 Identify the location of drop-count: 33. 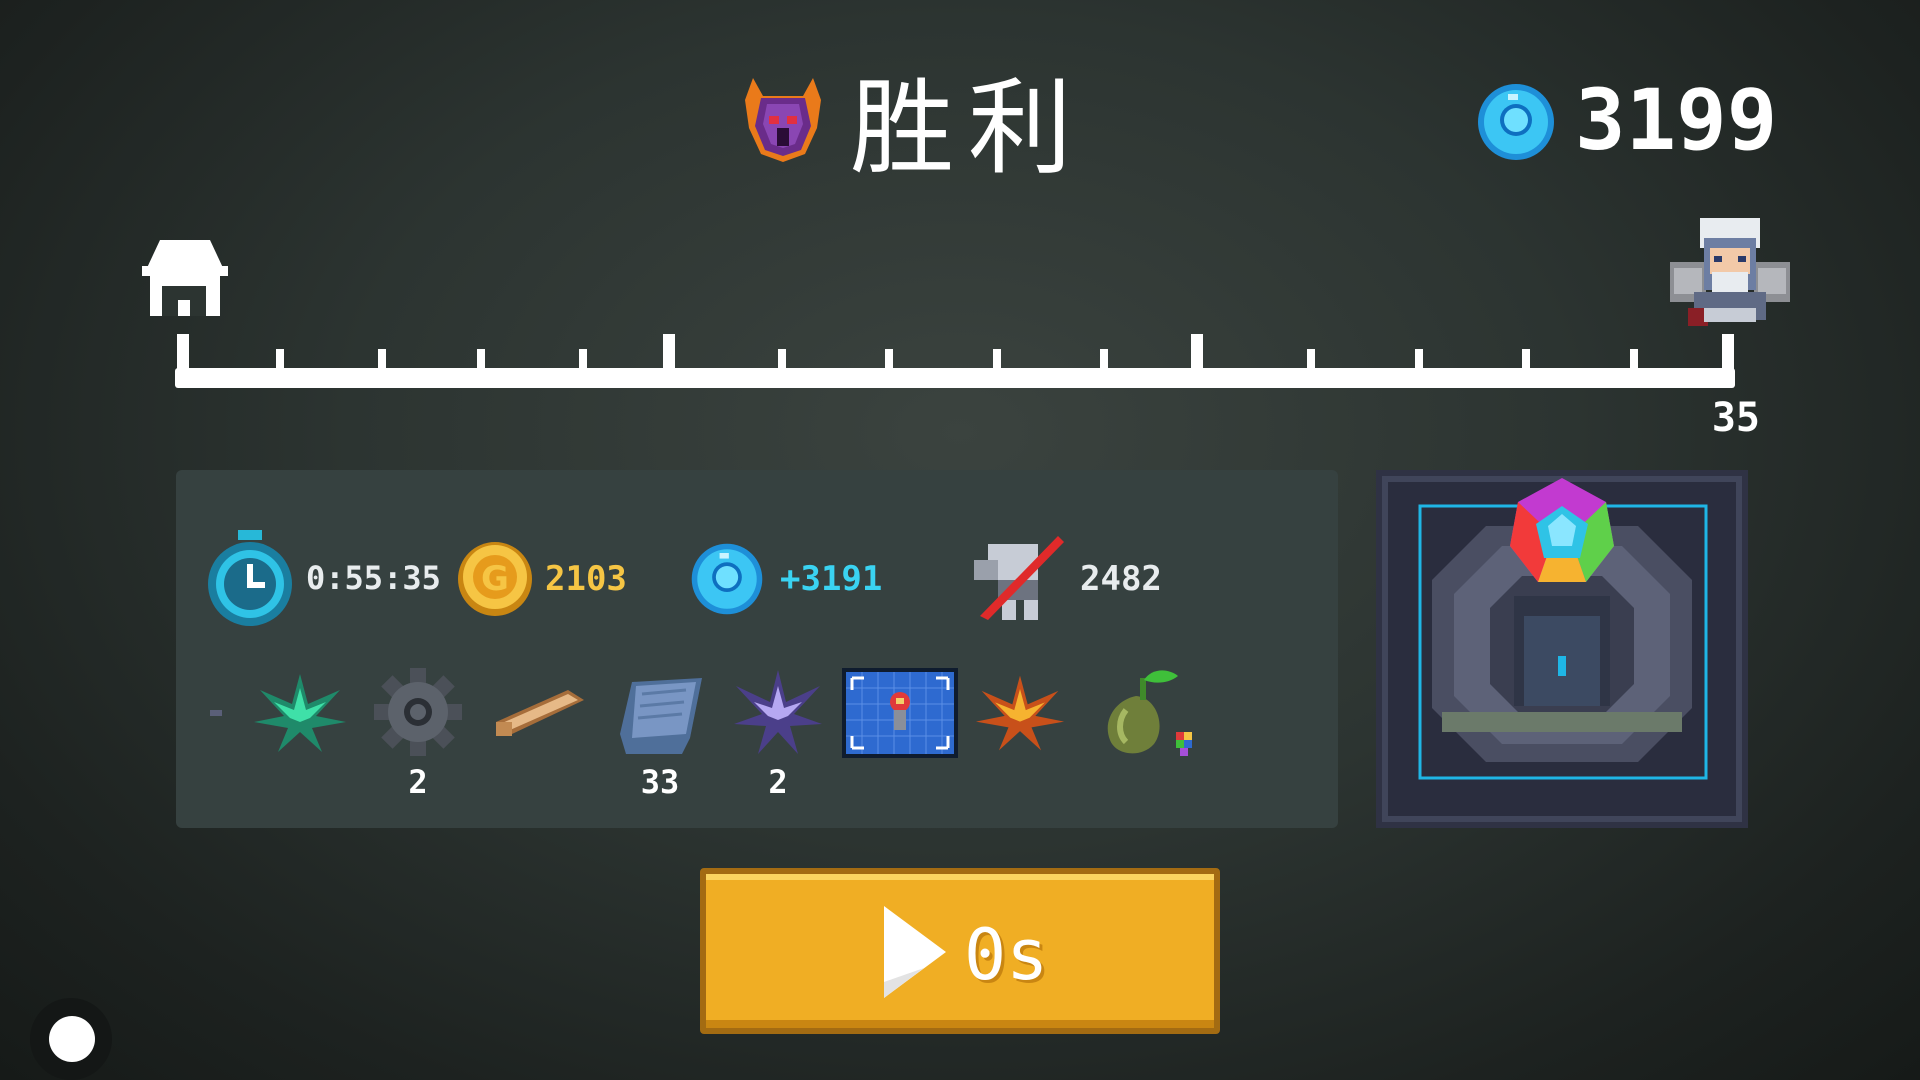
(660, 782).